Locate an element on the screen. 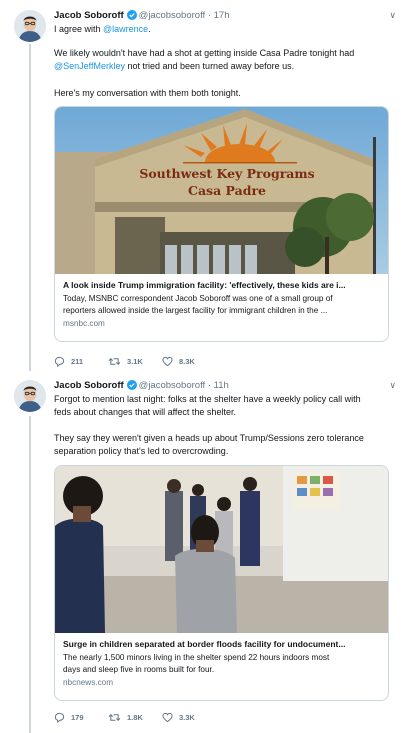 The width and height of the screenshot is (406, 733). retweet-count: 1.8K is located at coordinates (135, 717).